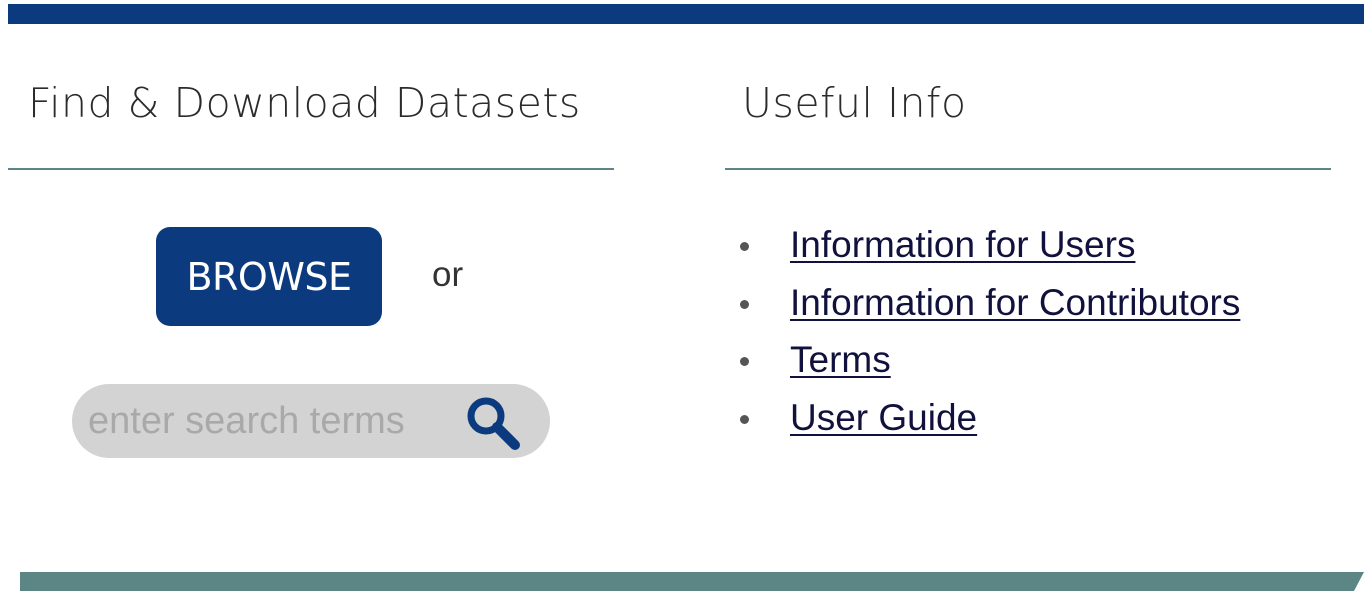  Describe the element at coordinates (686, 14) in the screenshot. I see `top-accent-bar` at that location.